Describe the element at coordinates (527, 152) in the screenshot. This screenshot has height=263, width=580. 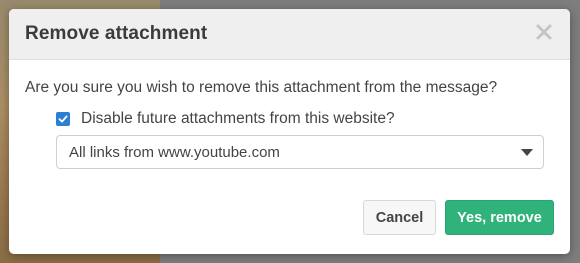
I see `caret-down-icon` at that location.